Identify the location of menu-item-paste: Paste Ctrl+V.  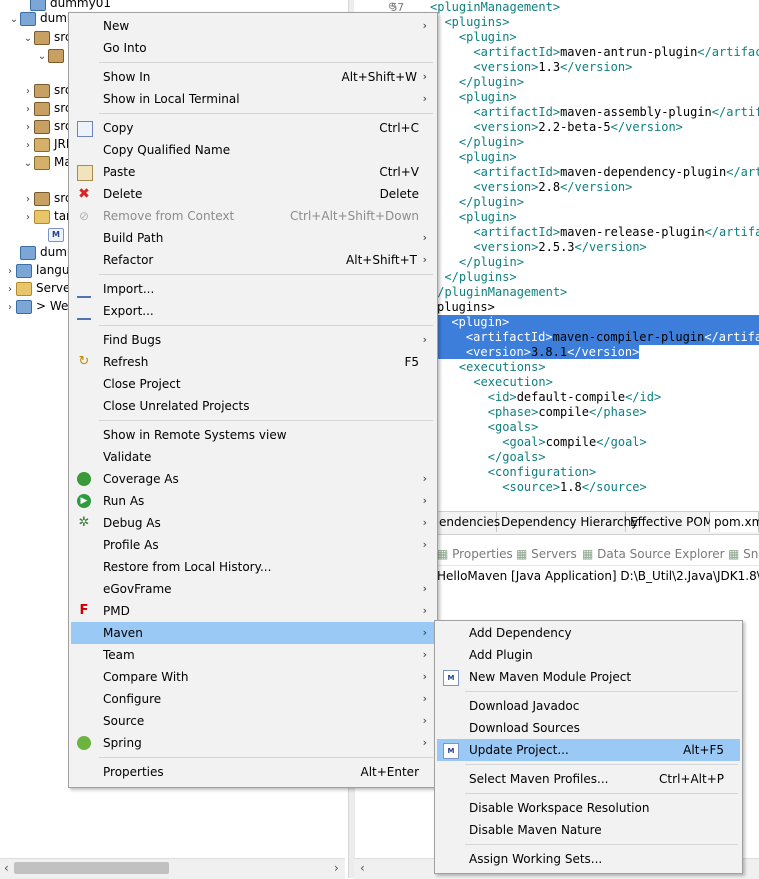
(253, 172).